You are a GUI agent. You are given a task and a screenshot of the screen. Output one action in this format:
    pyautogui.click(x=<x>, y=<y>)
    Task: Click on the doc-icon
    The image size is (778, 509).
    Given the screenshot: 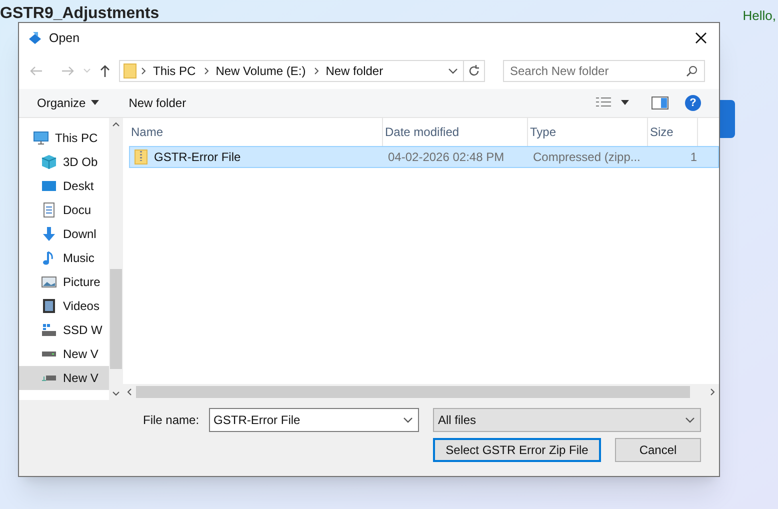 What is the action you would take?
    pyautogui.click(x=49, y=210)
    